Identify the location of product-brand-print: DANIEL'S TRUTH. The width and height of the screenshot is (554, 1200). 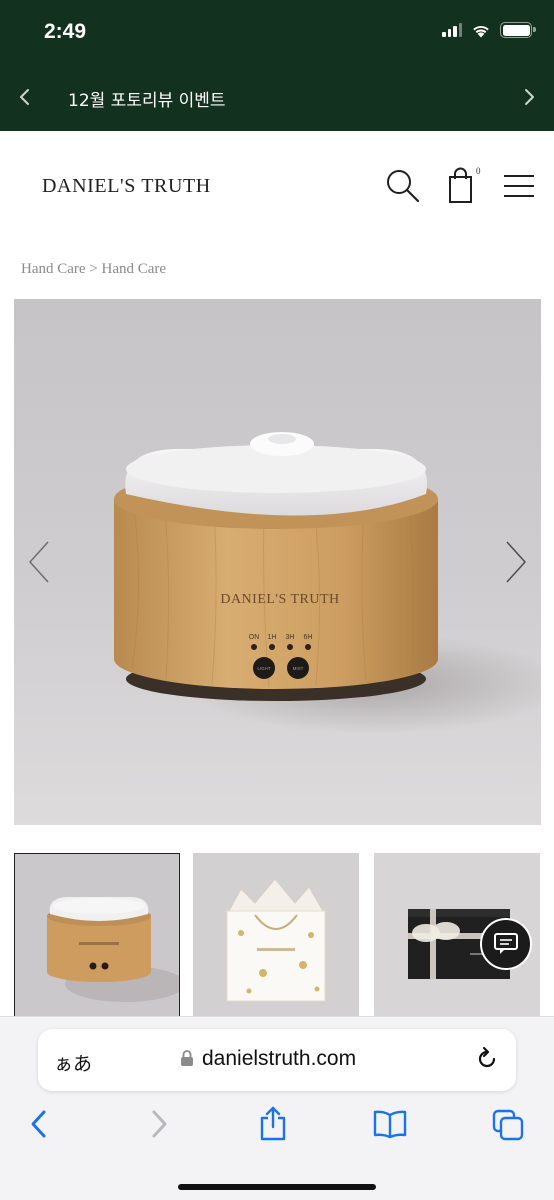
(279, 599).